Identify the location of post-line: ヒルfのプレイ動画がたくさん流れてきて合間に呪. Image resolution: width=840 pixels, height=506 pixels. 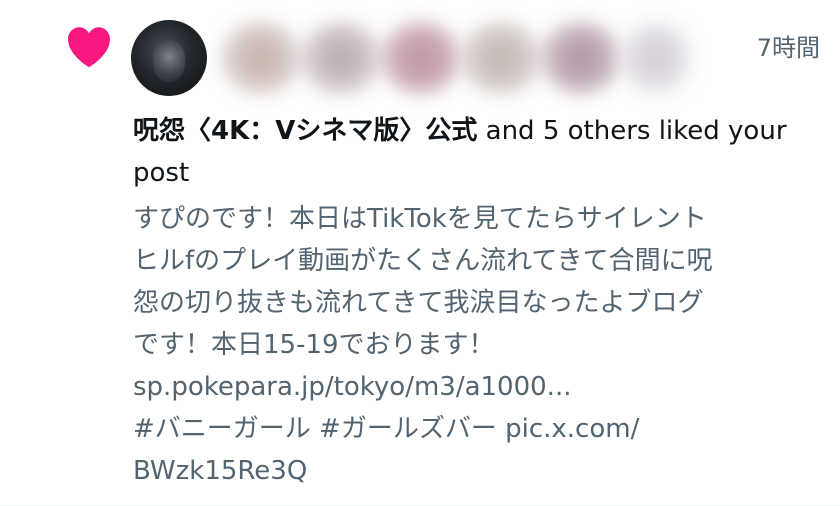
(423, 261).